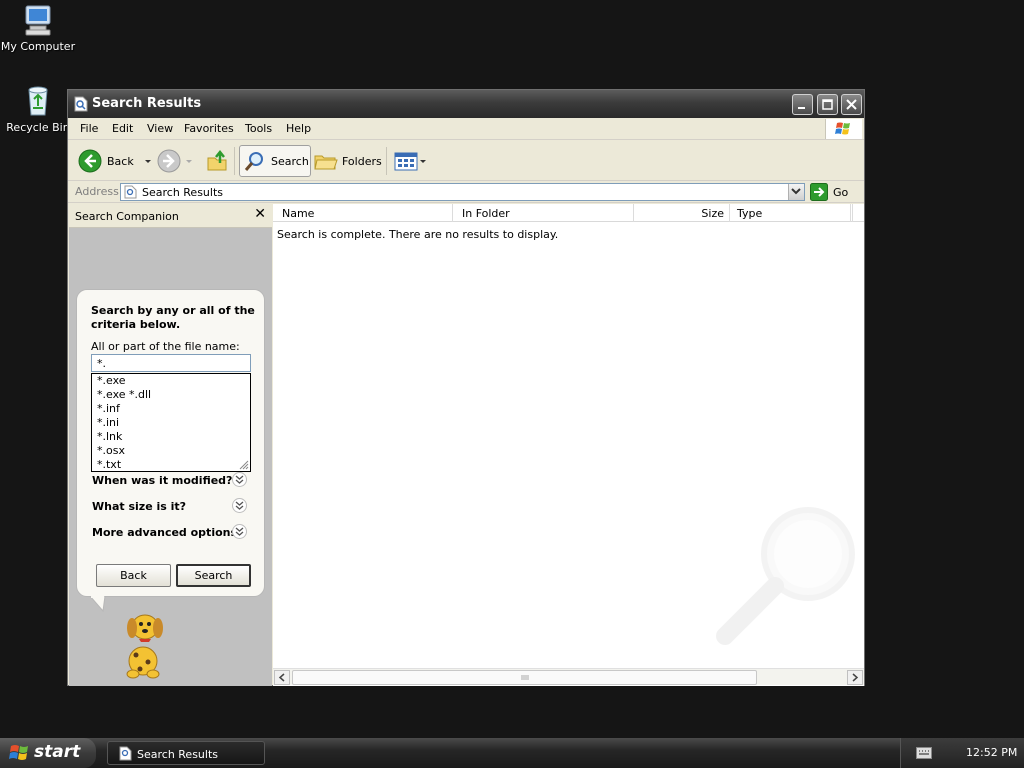  I want to click on column-more, so click(858, 213).